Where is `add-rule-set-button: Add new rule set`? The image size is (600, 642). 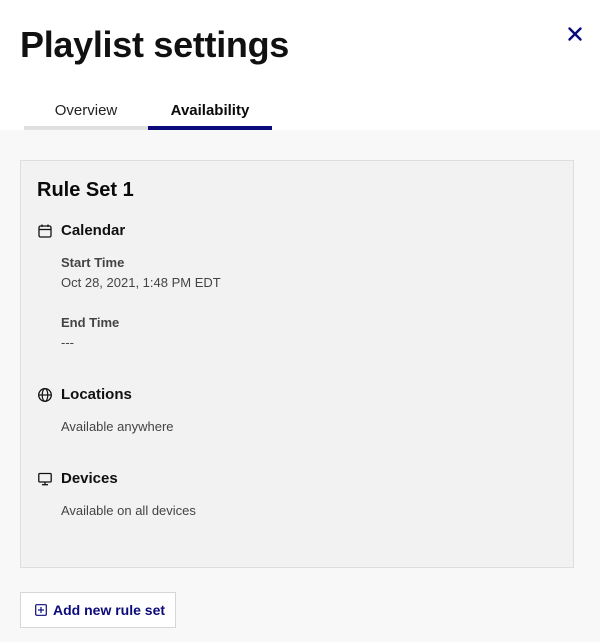 add-rule-set-button: Add new rule set is located at coordinates (98, 610).